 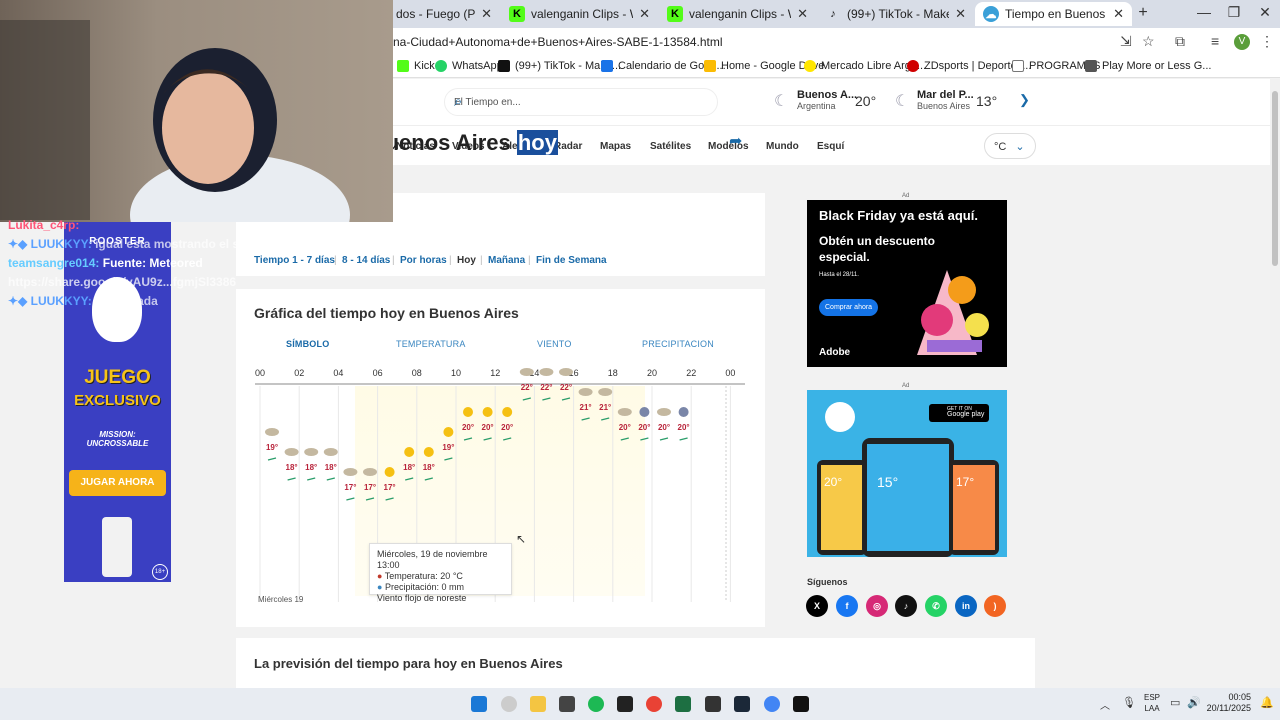 I want to click on chart-tab-wind: VIENTO, so click(x=554, y=344).